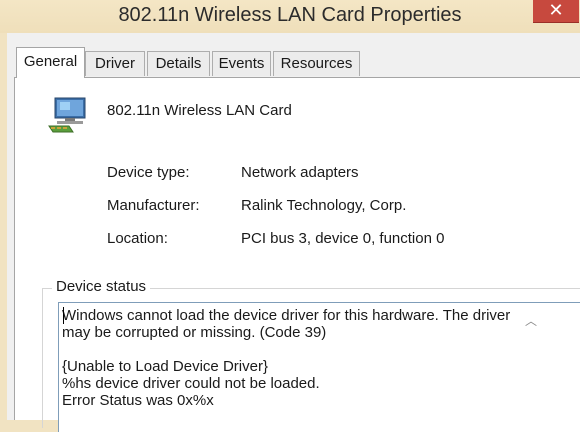 The image size is (580, 432). What do you see at coordinates (137, 238) in the screenshot?
I see `location-label: Location:` at bounding box center [137, 238].